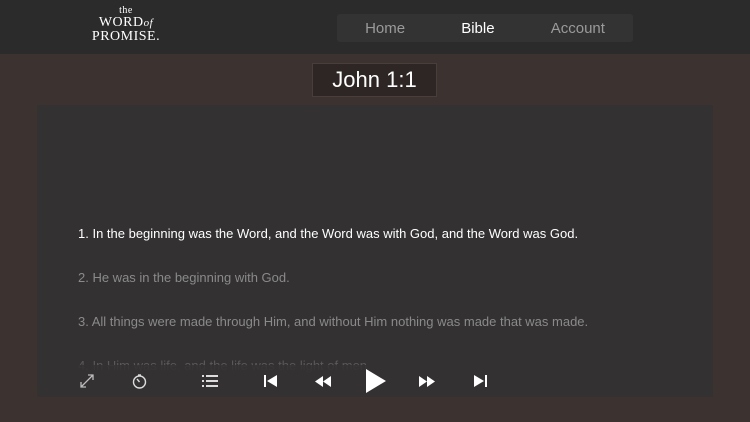 The width and height of the screenshot is (750, 422). I want to click on list-icon, so click(210, 381).